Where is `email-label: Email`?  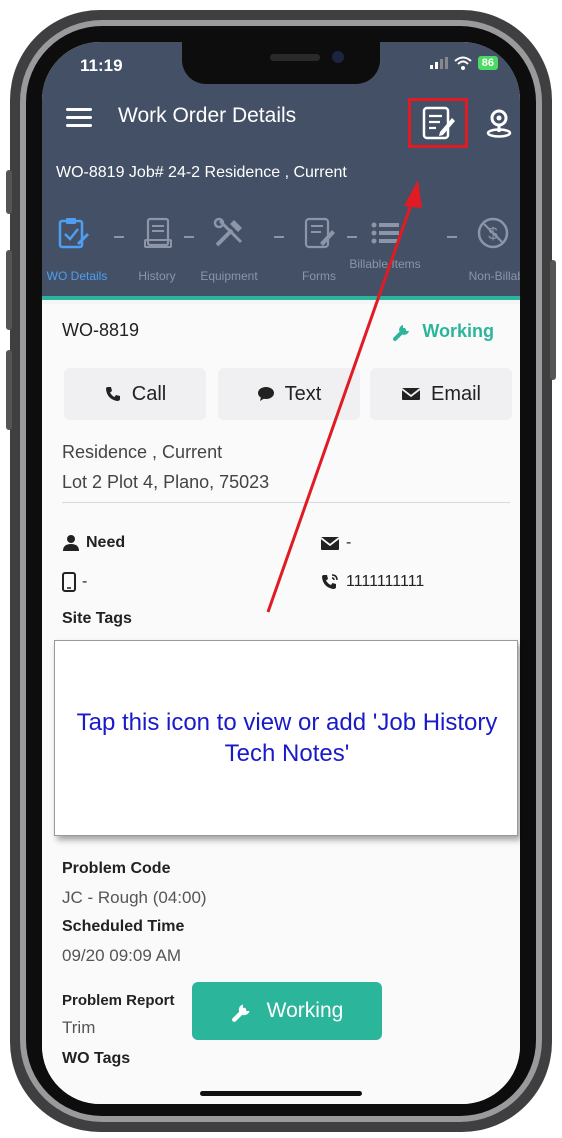
email-label: Email is located at coordinates (455, 393).